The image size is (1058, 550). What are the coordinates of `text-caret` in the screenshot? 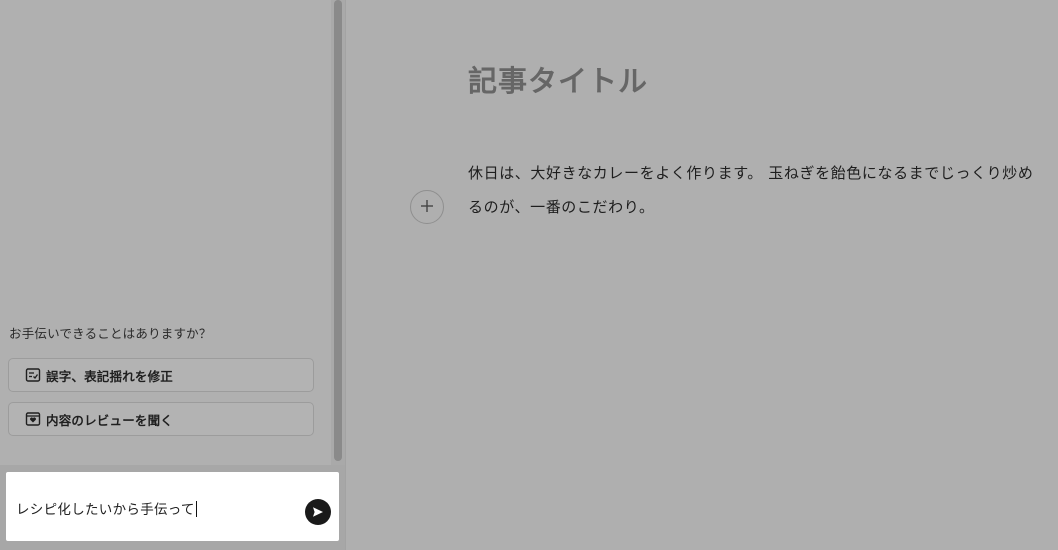 It's located at (196, 509).